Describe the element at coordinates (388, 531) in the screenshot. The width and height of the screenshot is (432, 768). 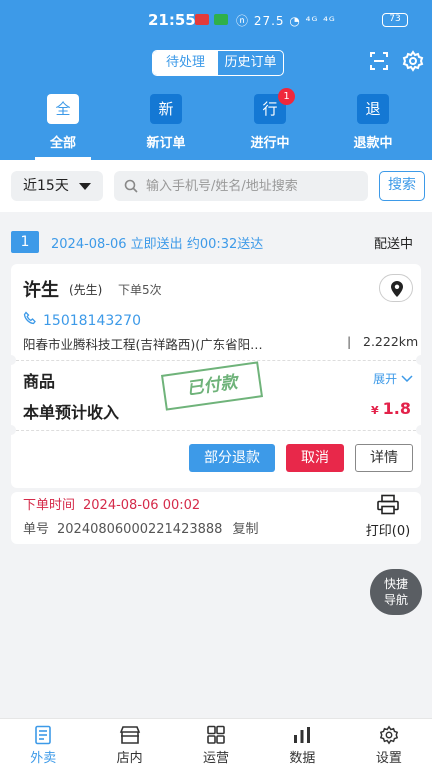
I see `print-label: 打印(0)` at that location.